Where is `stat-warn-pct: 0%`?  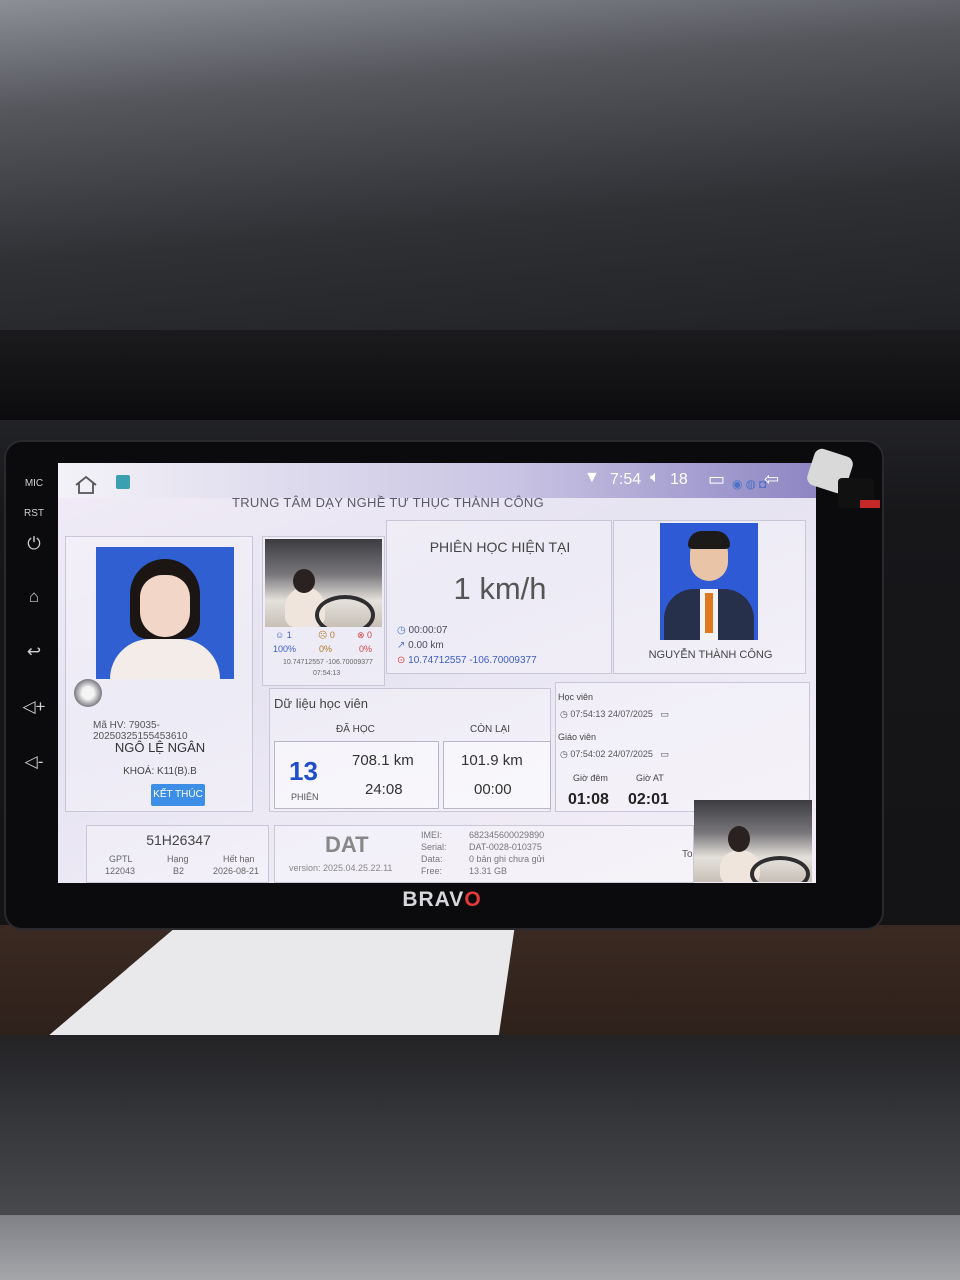
stat-warn-pct: 0% is located at coordinates (326, 649).